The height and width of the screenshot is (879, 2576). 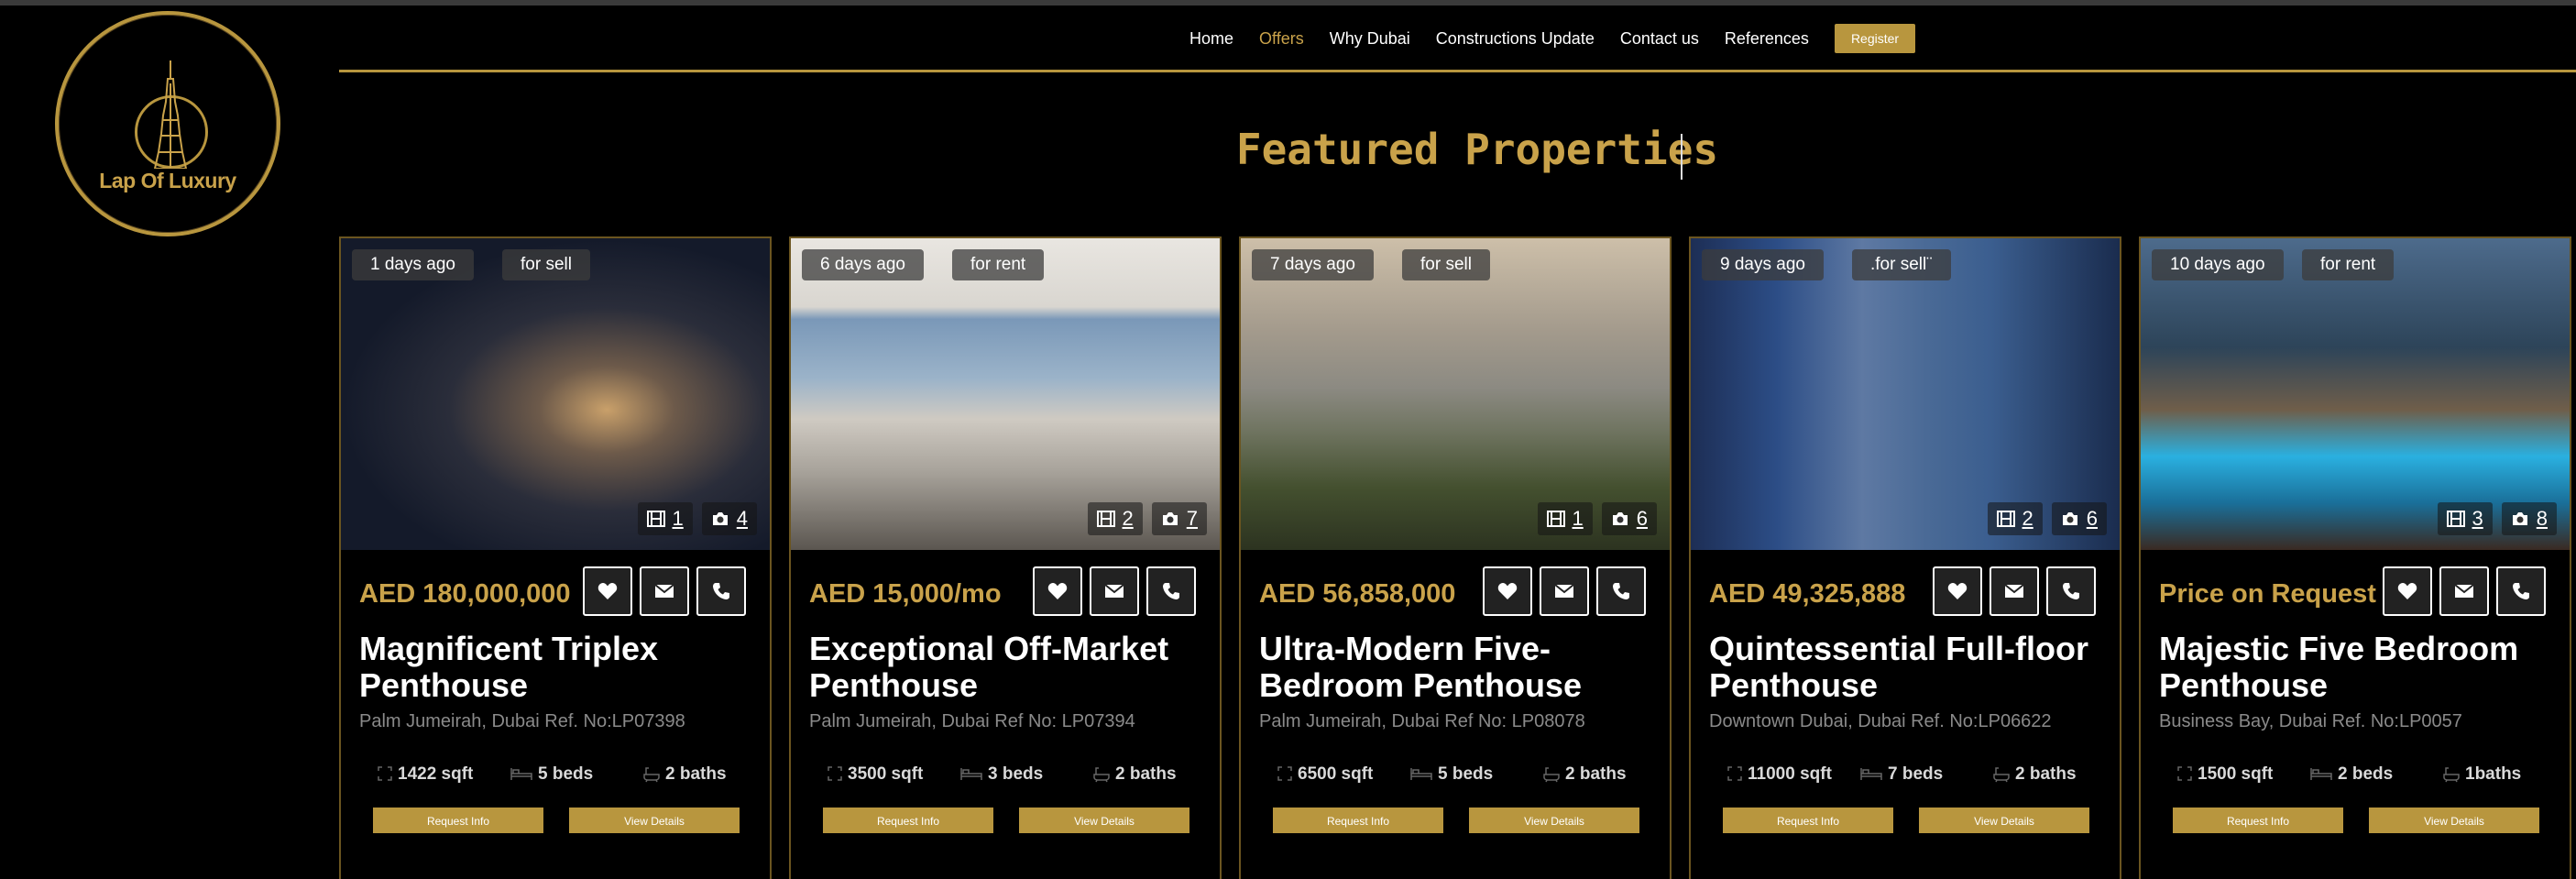 What do you see at coordinates (1211, 39) in the screenshot?
I see `nav-home: Home` at bounding box center [1211, 39].